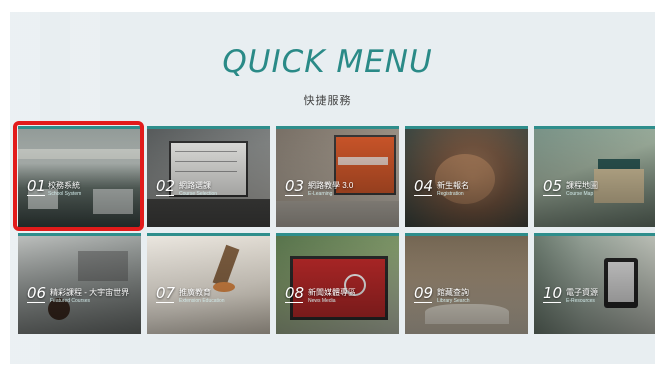 This screenshot has width=655, height=379. Describe the element at coordinates (320, 194) in the screenshot. I see `tile-subtext: E-Learning` at that location.